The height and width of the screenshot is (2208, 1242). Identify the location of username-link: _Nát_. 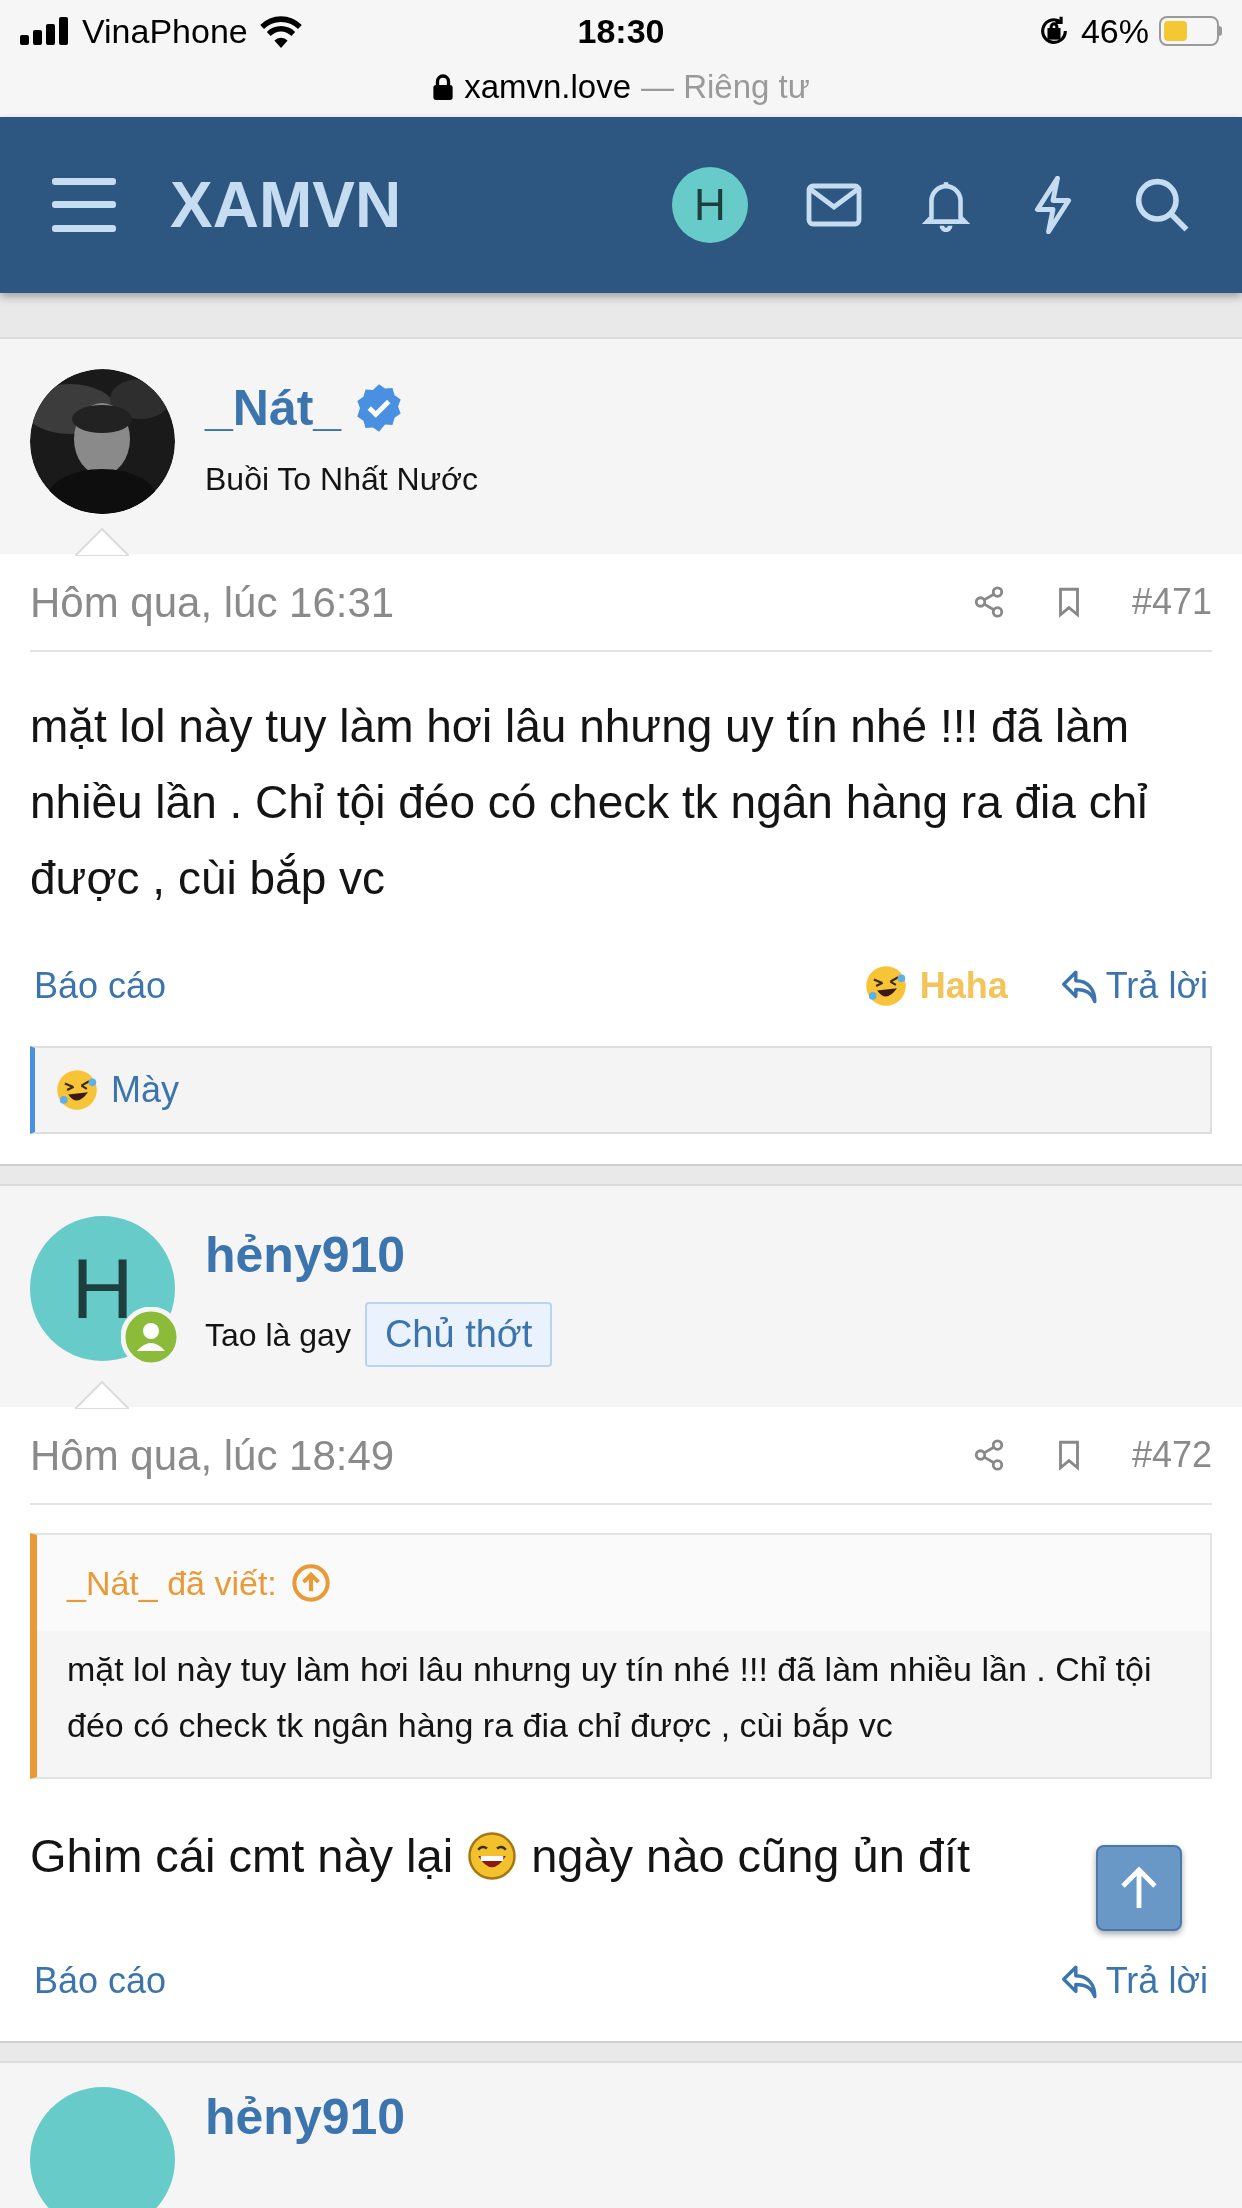
(273, 408).